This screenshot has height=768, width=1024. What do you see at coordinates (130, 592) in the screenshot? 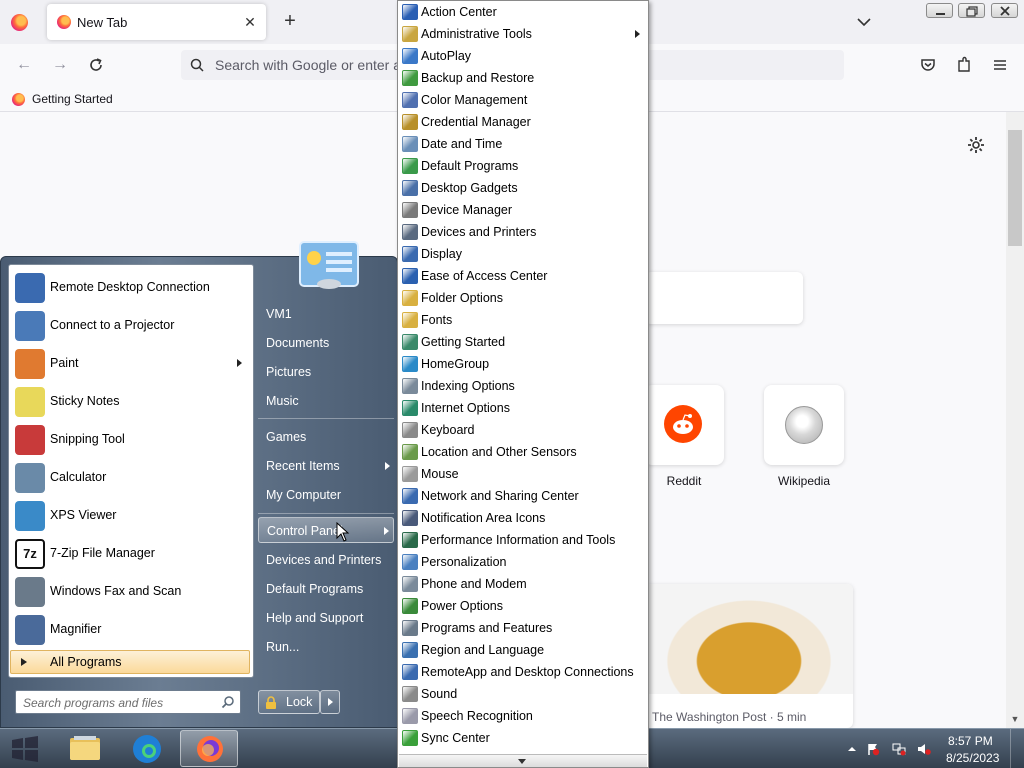
I see `program-item: Windows Fax and Scan` at bounding box center [130, 592].